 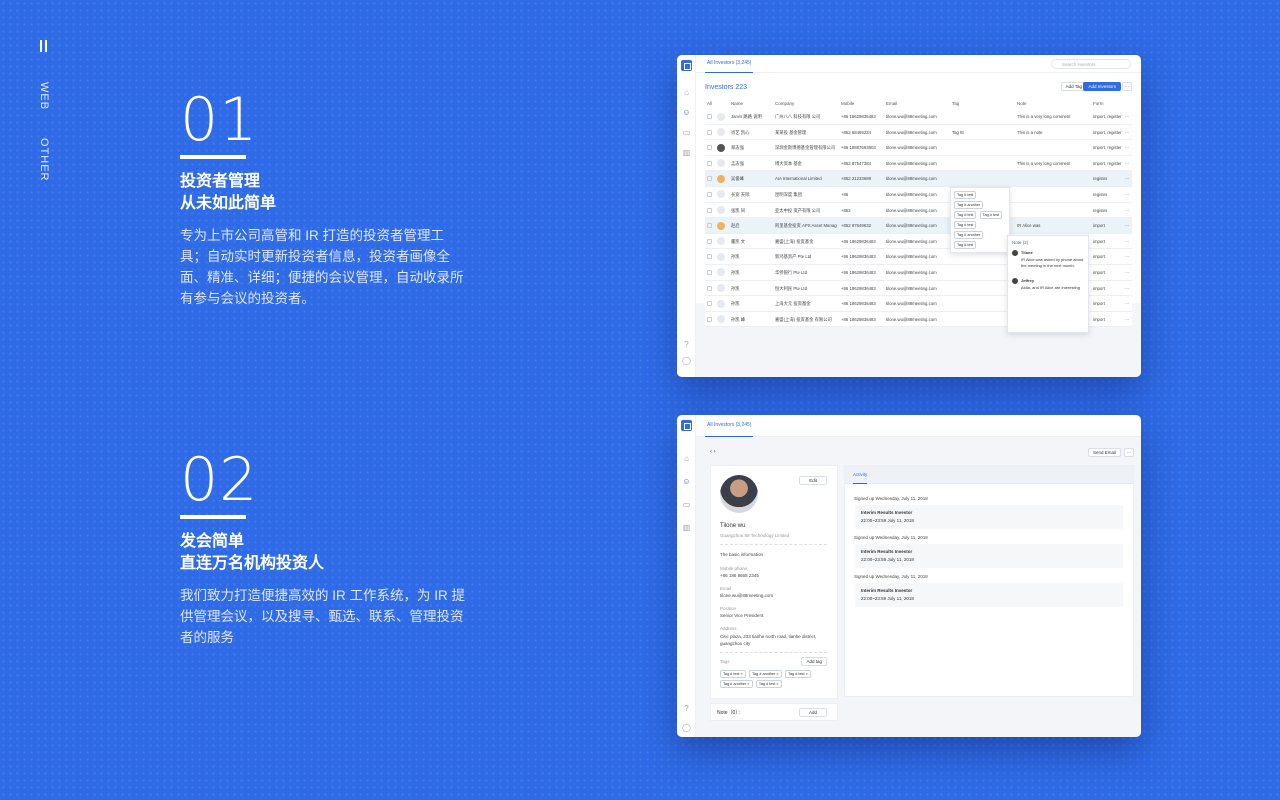 I want to click on cell-company: 阿里基金投资 APS Asset Management Asia, so click(x=806, y=226).